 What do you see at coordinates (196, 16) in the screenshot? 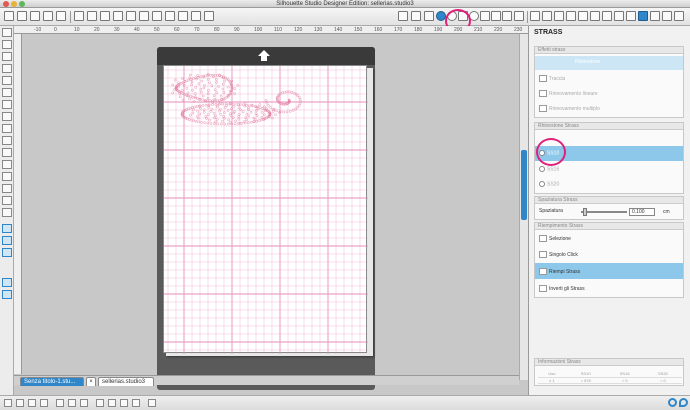
I see `zoom-fit-icon` at bounding box center [196, 16].